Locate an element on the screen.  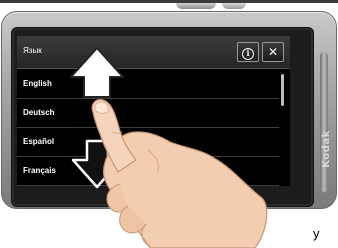
arrow-up-icon is located at coordinates (97, 72).